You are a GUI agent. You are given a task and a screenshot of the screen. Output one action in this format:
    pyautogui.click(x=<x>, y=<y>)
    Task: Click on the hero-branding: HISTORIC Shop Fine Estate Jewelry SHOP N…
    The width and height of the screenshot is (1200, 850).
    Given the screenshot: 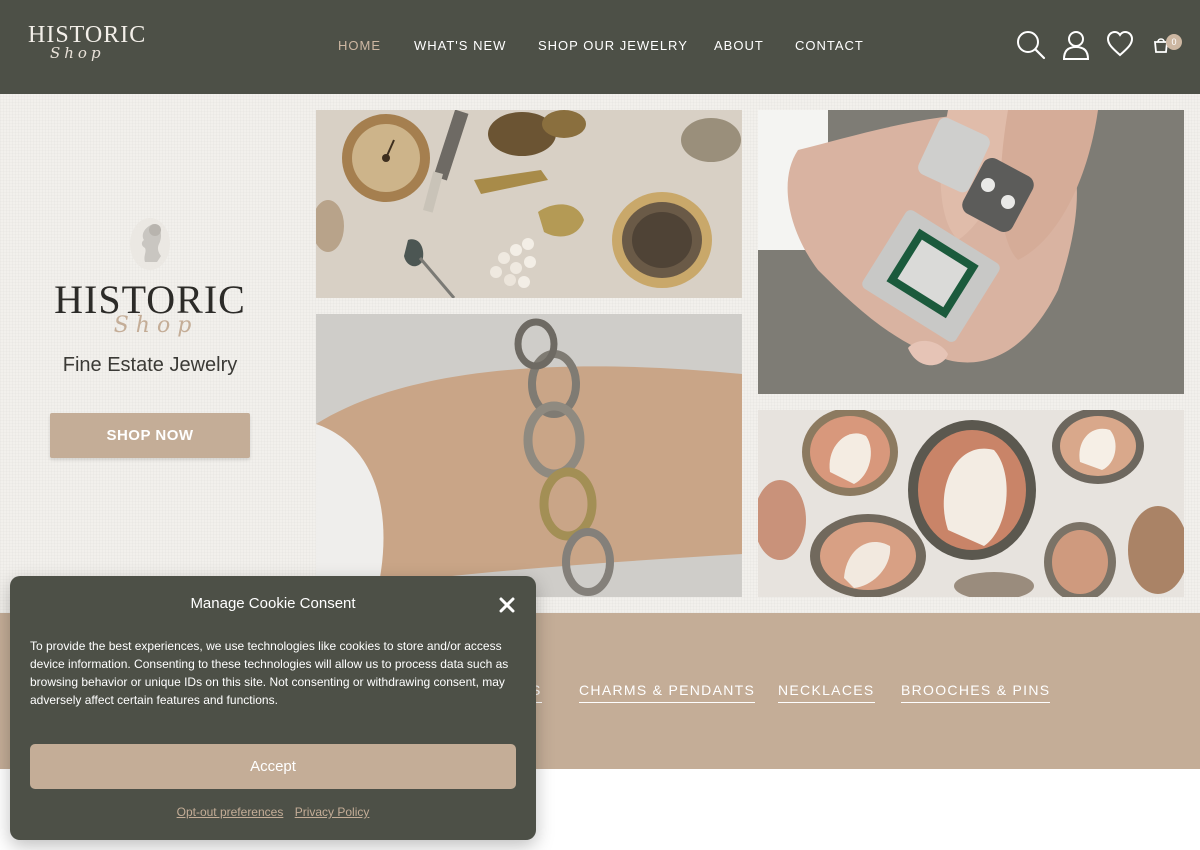 What is the action you would take?
    pyautogui.click(x=150, y=336)
    